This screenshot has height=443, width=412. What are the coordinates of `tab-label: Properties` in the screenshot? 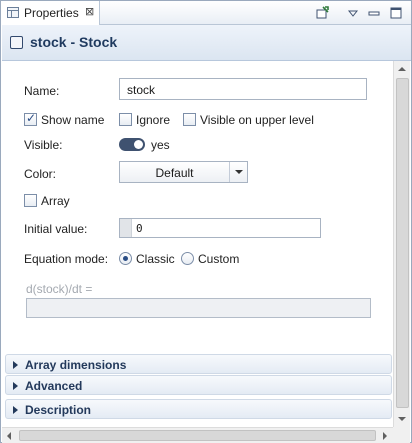 It's located at (51, 13).